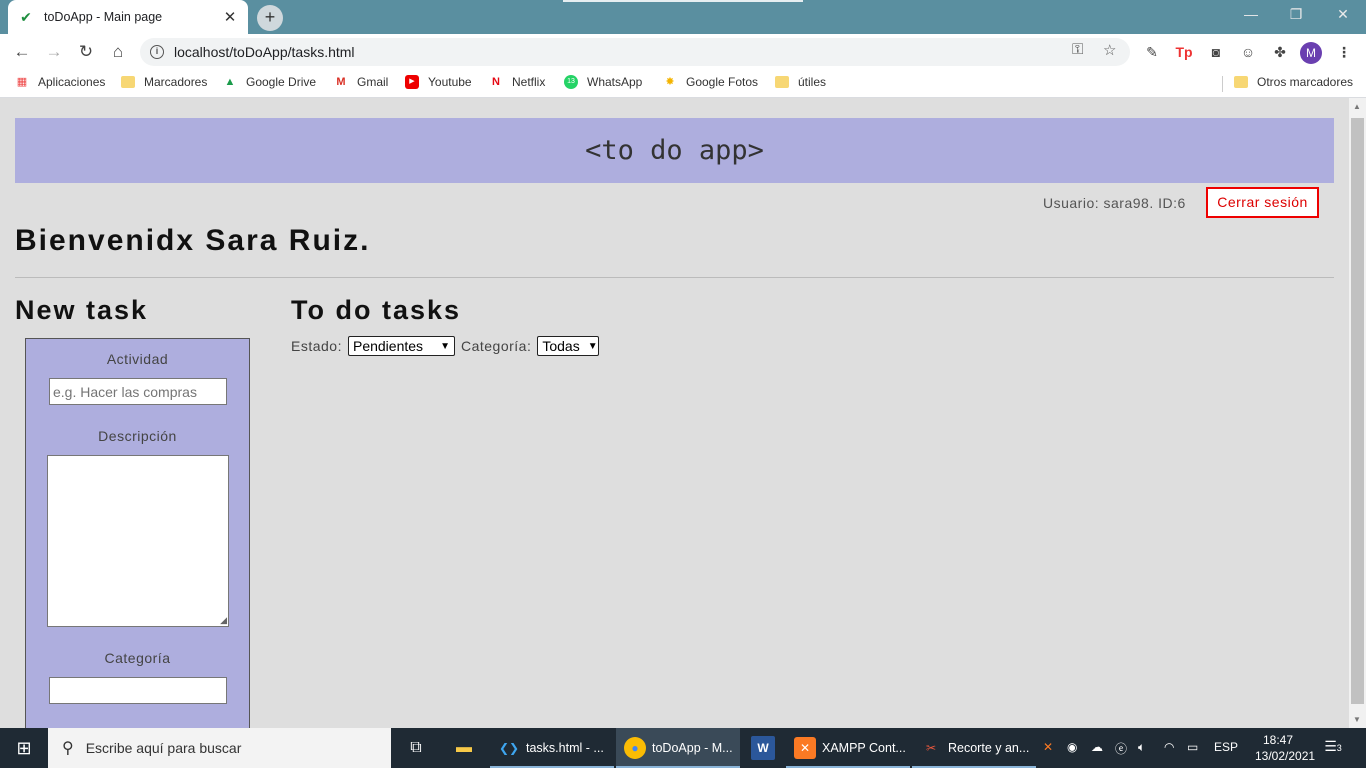 This screenshot has height=768, width=1366. Describe the element at coordinates (22, 82) in the screenshot. I see `apps-grid-icon: ▦` at that location.